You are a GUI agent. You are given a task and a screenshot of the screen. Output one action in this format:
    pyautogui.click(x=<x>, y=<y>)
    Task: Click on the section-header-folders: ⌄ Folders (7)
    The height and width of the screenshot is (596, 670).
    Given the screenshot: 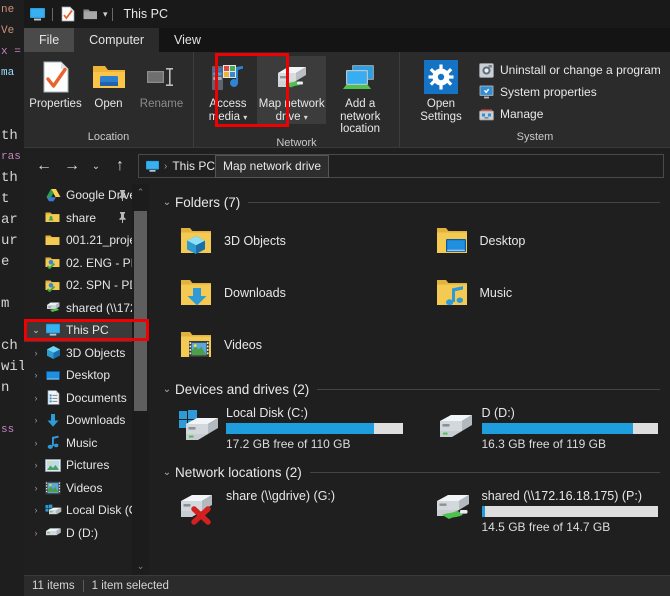 What is the action you would take?
    pyautogui.click(x=414, y=202)
    